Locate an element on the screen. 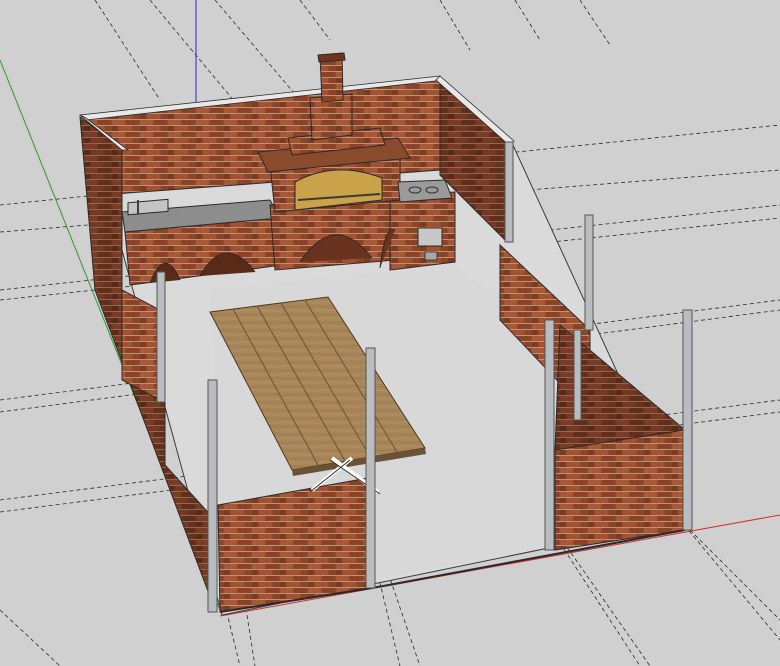 This screenshot has height=666, width=780. chimney-cap is located at coordinates (331, 57).